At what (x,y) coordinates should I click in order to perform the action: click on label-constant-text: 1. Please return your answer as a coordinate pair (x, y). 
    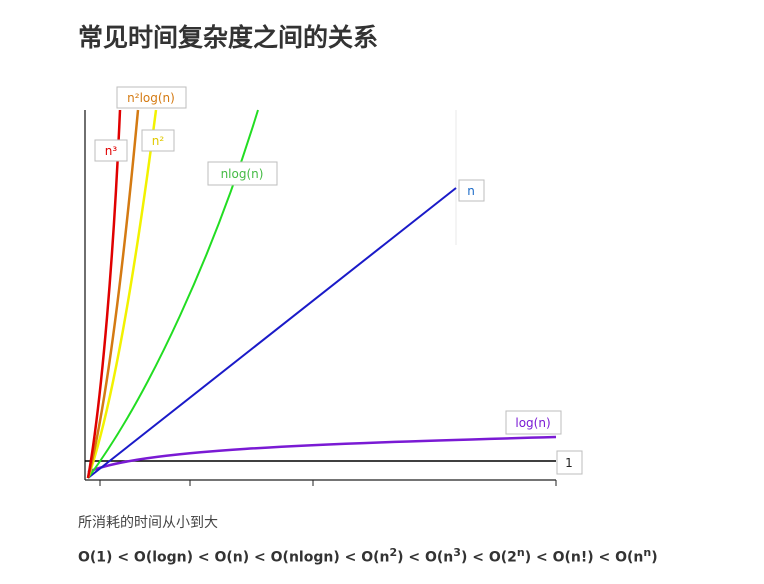
    Looking at the image, I should click on (569, 463).